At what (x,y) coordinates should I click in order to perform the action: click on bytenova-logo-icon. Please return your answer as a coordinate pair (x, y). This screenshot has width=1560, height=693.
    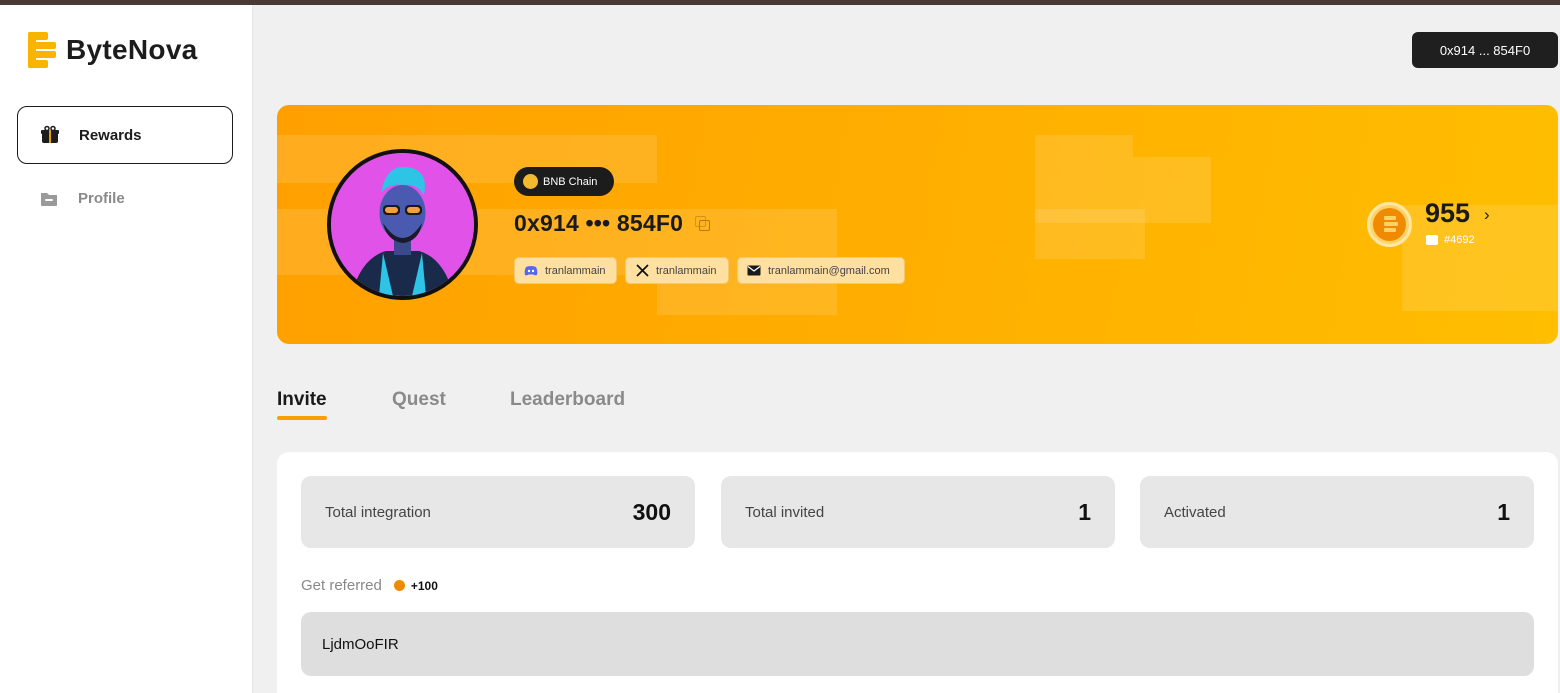
    Looking at the image, I should click on (42, 50).